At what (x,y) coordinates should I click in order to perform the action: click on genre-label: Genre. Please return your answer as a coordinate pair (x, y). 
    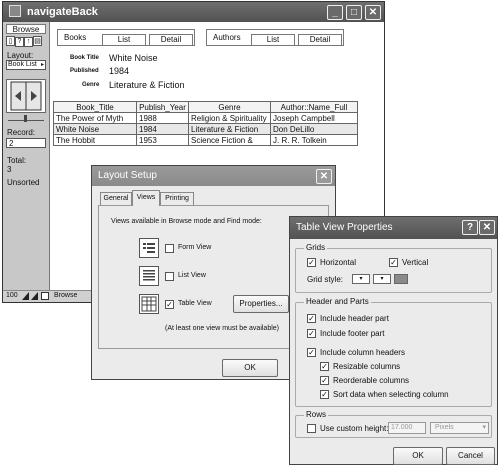
    Looking at the image, I should click on (91, 85).